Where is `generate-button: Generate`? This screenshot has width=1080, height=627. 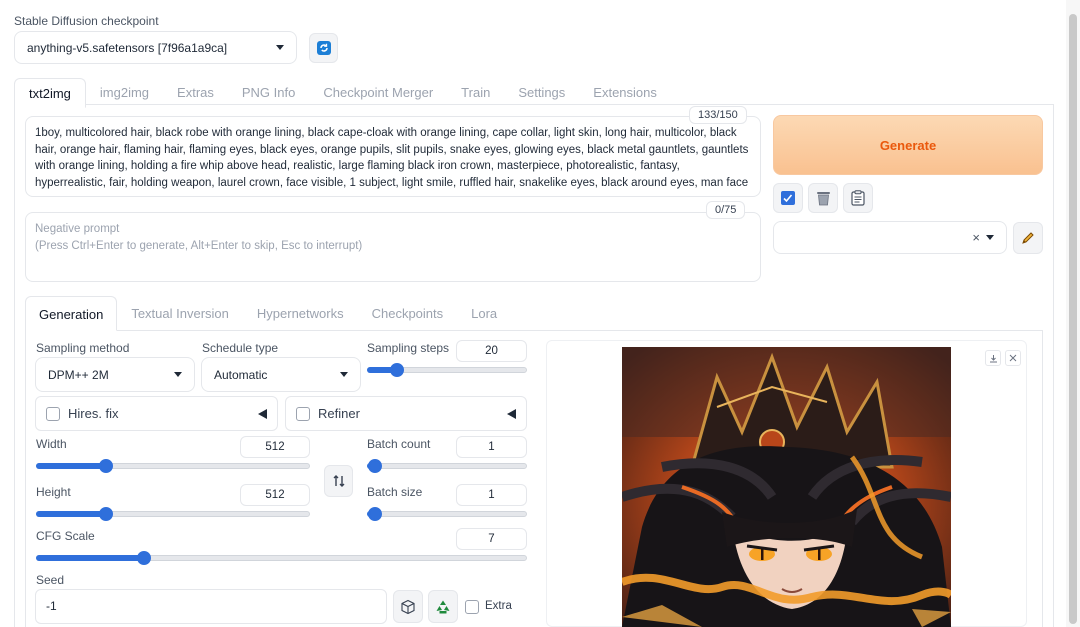
generate-button: Generate is located at coordinates (908, 145).